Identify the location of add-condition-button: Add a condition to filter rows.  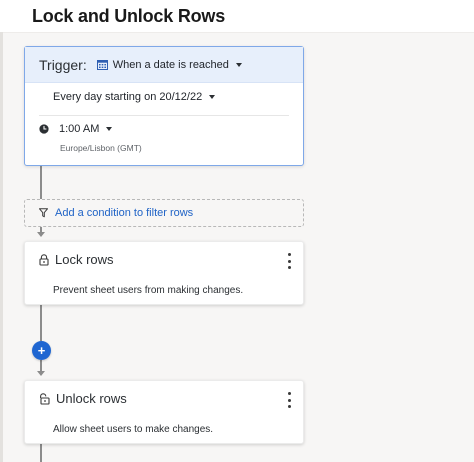
(164, 213).